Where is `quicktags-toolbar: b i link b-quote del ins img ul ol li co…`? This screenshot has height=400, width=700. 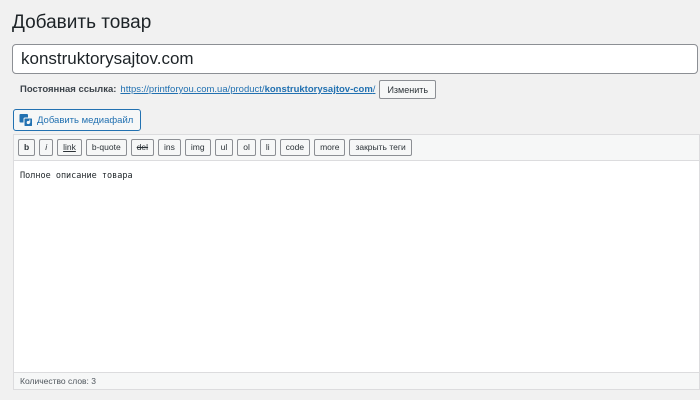
quicktags-toolbar: b i link b-quote del ins img ul ol li co… is located at coordinates (356, 148).